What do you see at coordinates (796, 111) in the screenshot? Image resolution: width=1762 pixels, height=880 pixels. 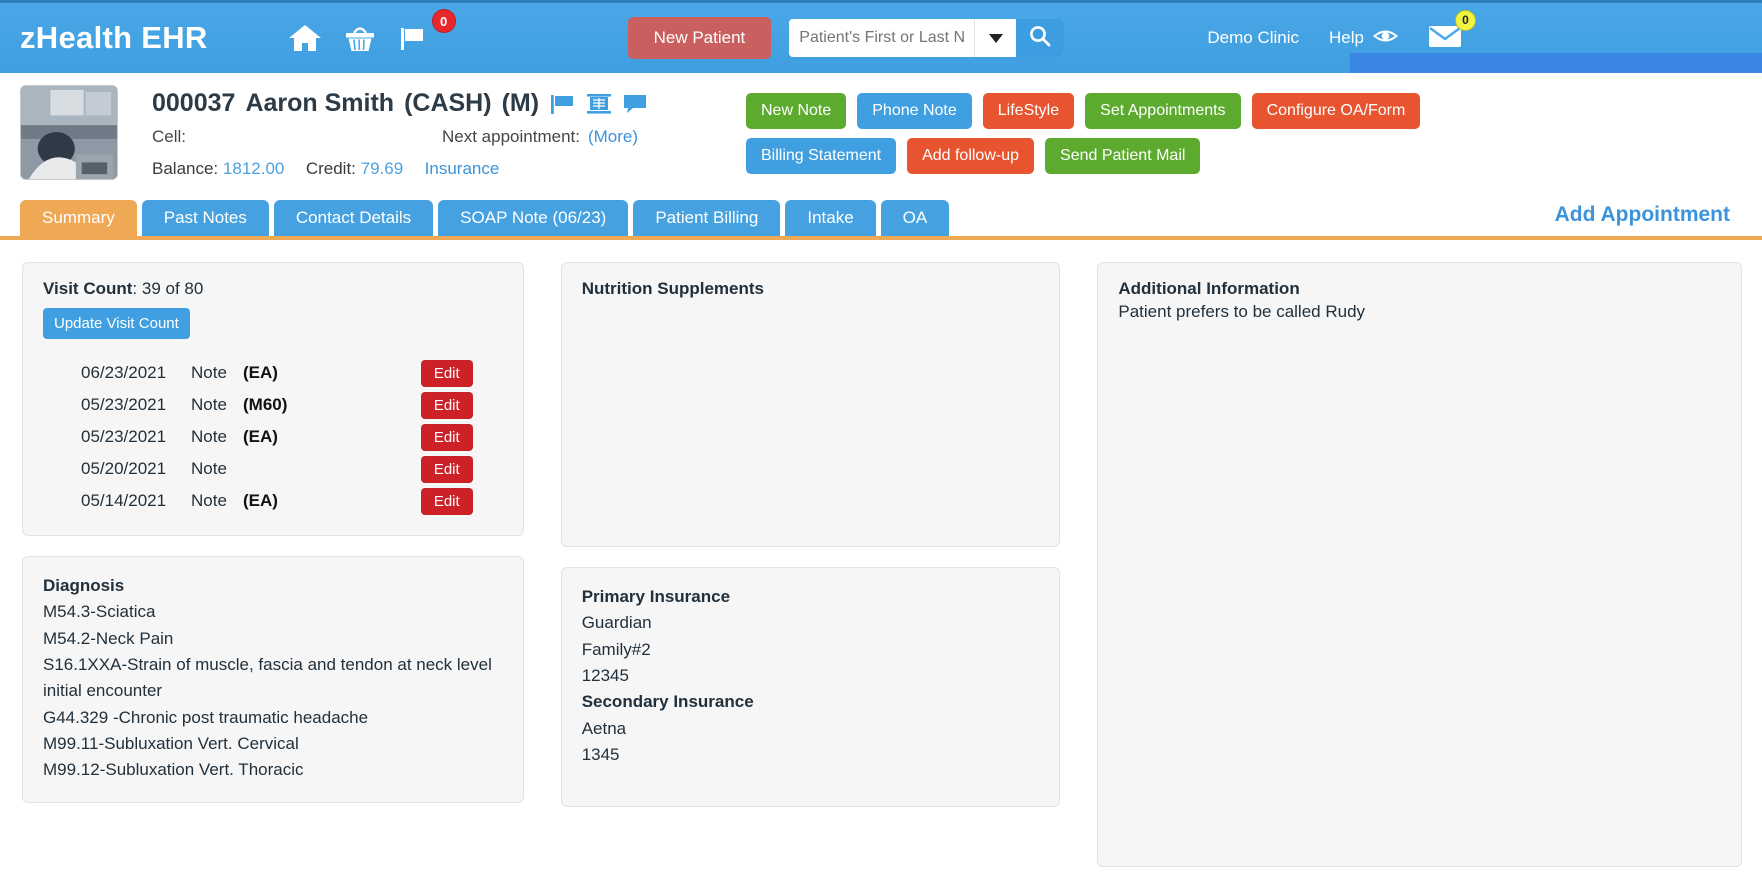 I see `new-note-button: New Note` at bounding box center [796, 111].